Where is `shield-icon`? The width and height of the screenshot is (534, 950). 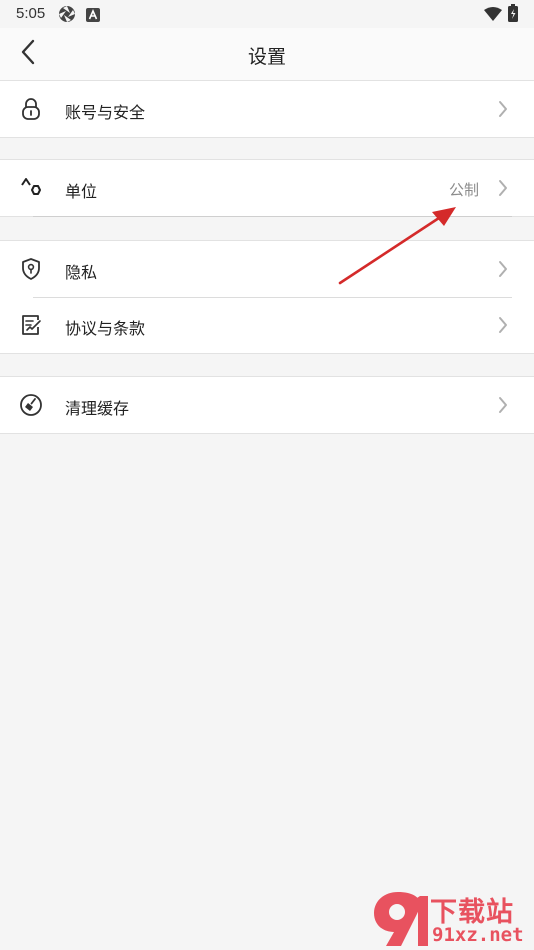
shield-icon is located at coordinates (31, 269).